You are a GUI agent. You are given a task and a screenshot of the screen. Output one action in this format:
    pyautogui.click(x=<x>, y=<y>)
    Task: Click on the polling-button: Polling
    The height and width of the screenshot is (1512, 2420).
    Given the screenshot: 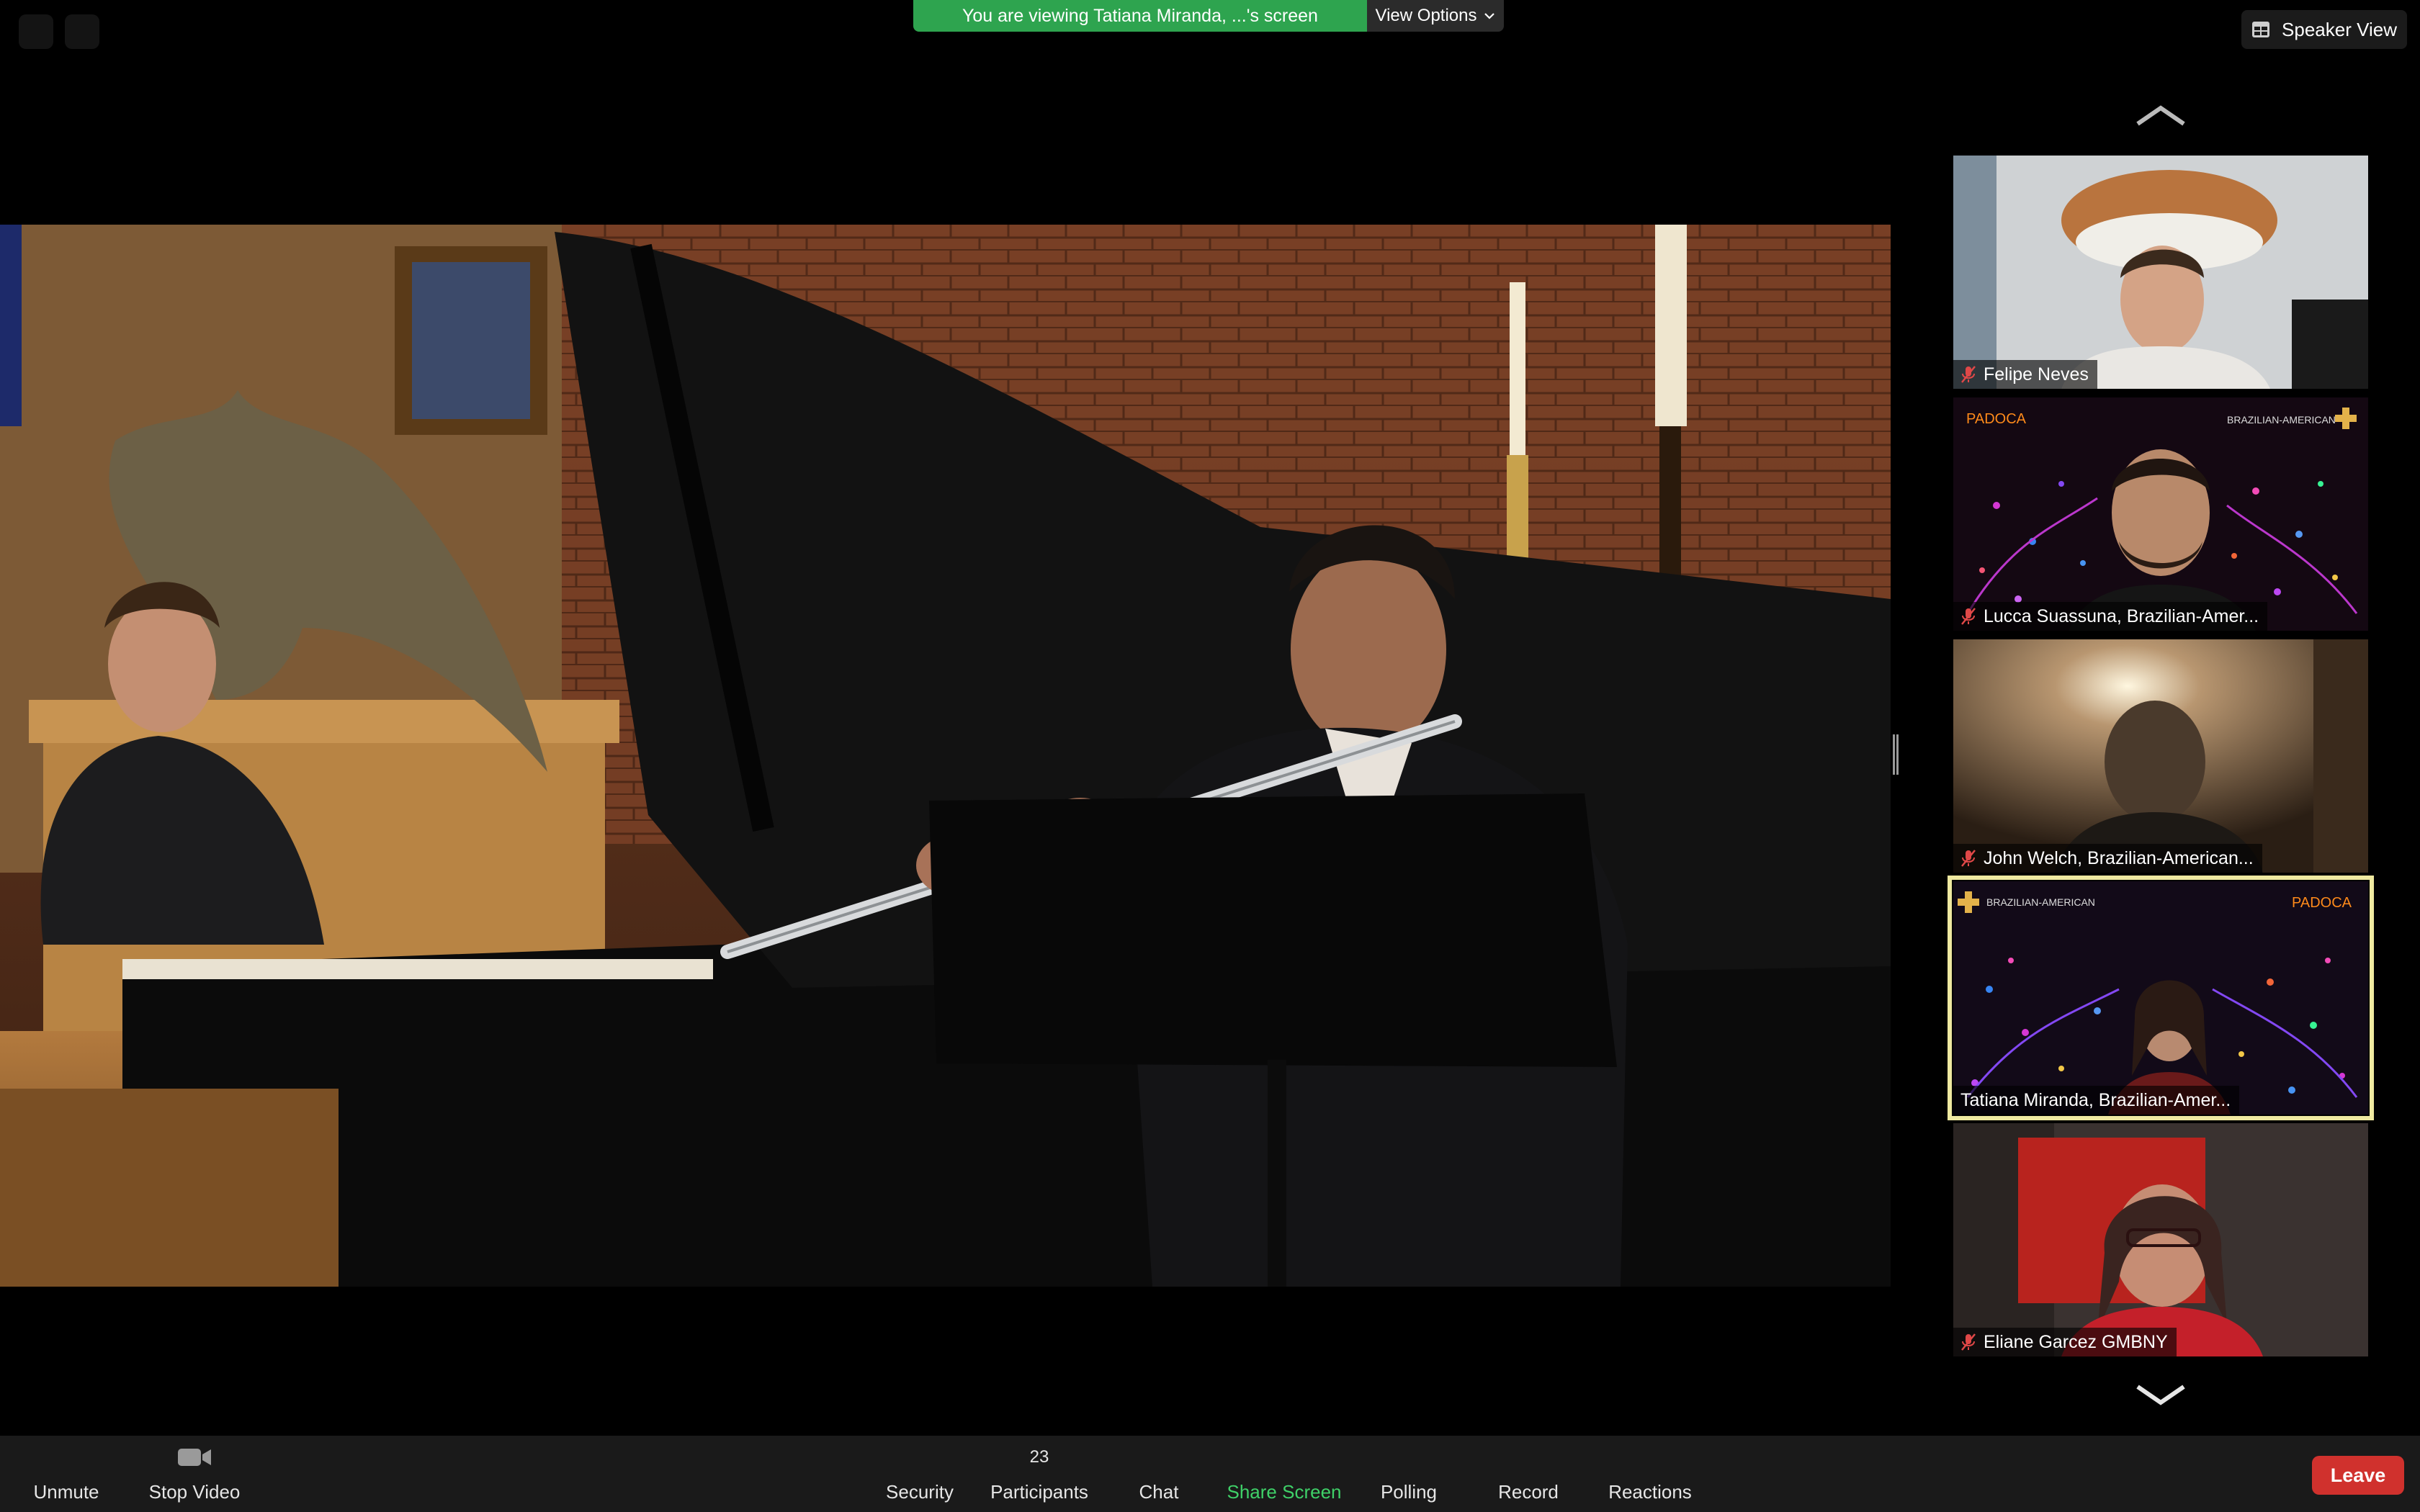 What is the action you would take?
    pyautogui.click(x=1409, y=1474)
    